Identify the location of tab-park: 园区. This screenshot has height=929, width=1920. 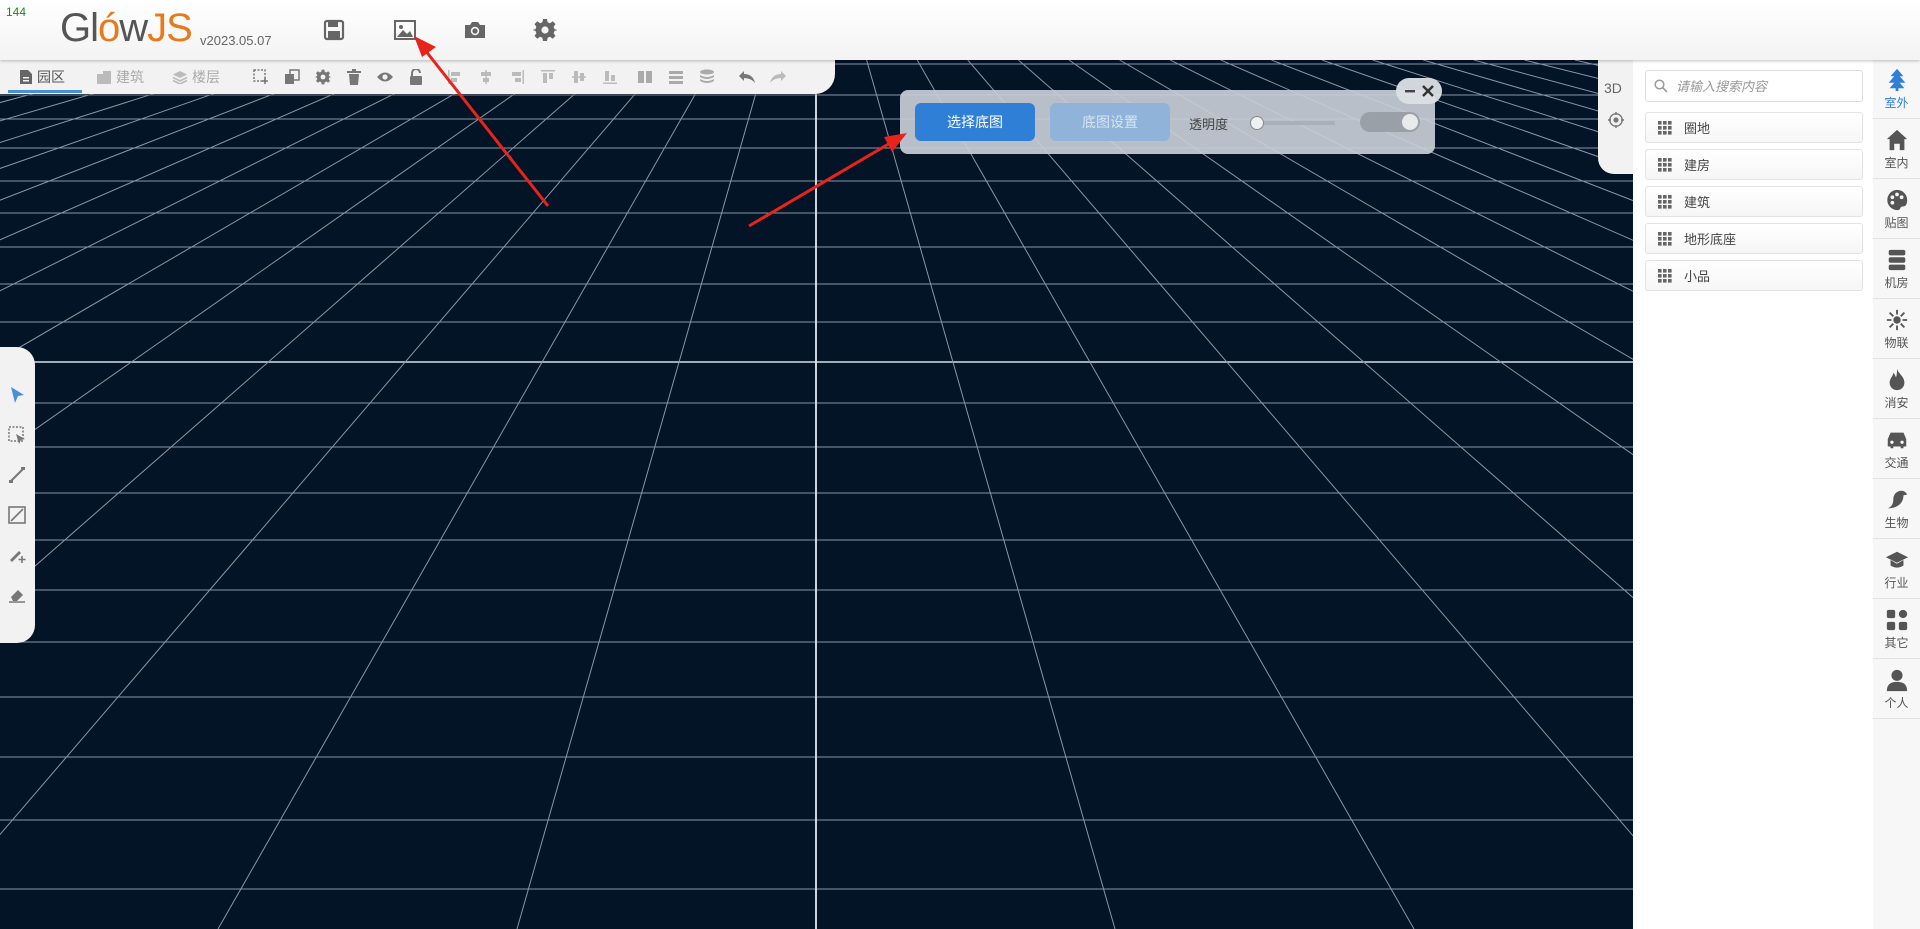
(42, 77).